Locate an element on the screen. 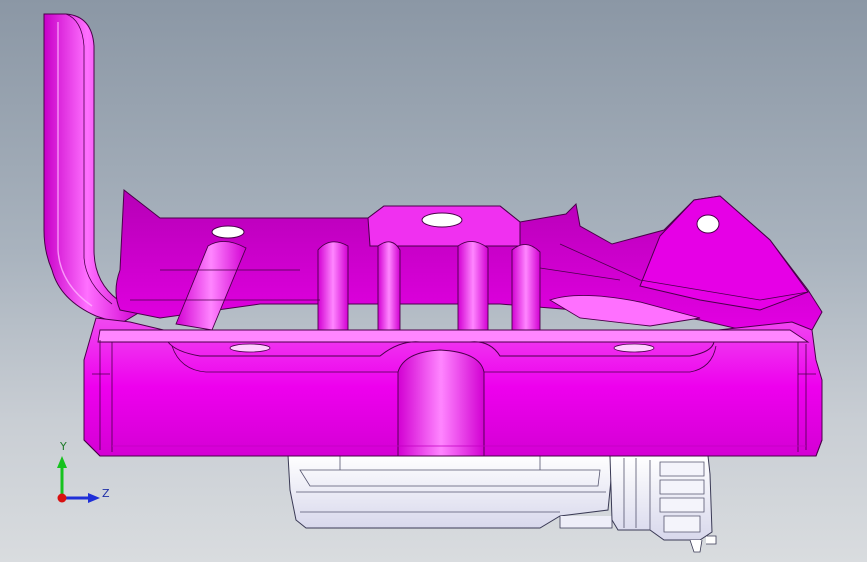  y-axis-label: Y is located at coordinates (63, 446).